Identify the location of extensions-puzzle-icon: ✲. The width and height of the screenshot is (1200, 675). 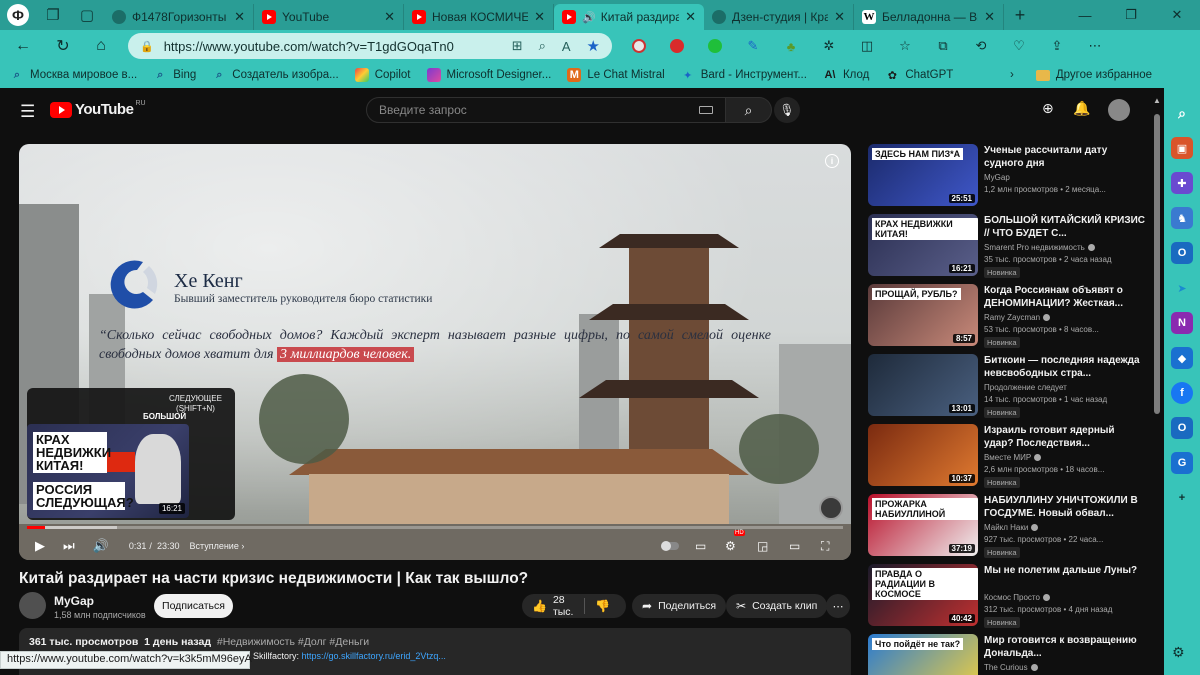
(829, 46).